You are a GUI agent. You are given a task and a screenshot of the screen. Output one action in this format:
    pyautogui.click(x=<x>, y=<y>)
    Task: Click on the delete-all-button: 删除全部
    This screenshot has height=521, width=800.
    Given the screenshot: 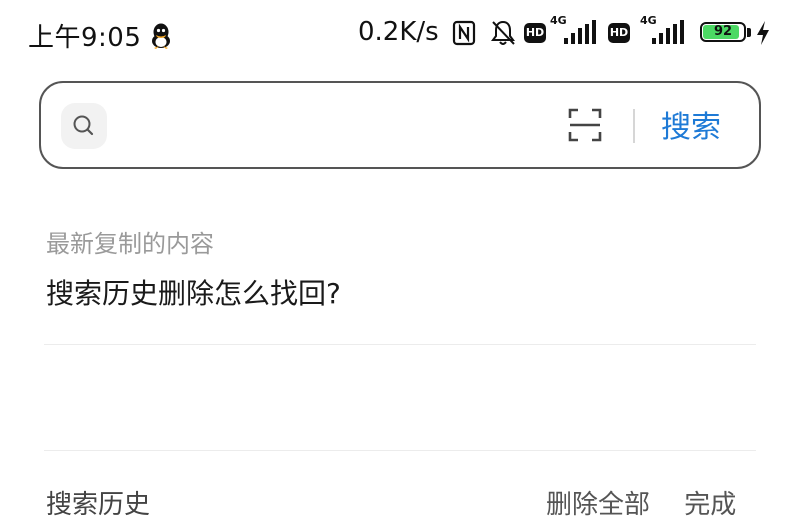 What is the action you would take?
    pyautogui.click(x=598, y=505)
    